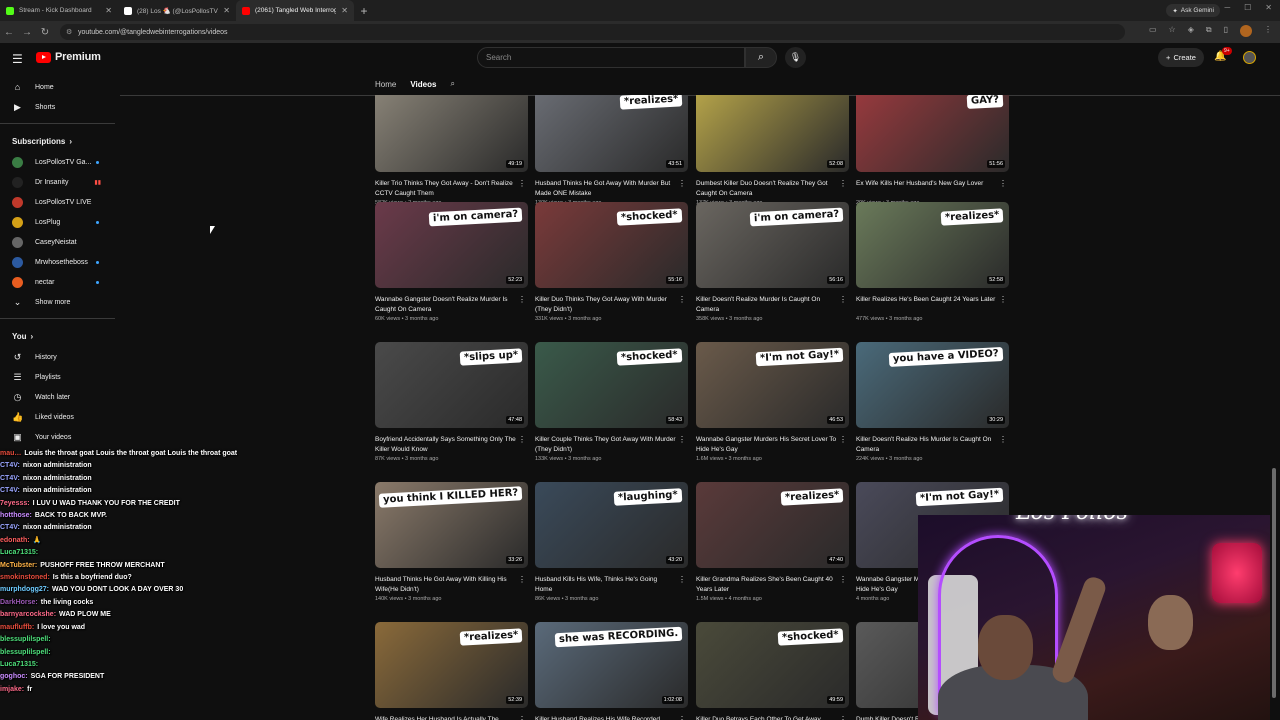  Describe the element at coordinates (57, 377) in the screenshot. I see `sidebar-item-playlists: ☰ Playlists` at that location.